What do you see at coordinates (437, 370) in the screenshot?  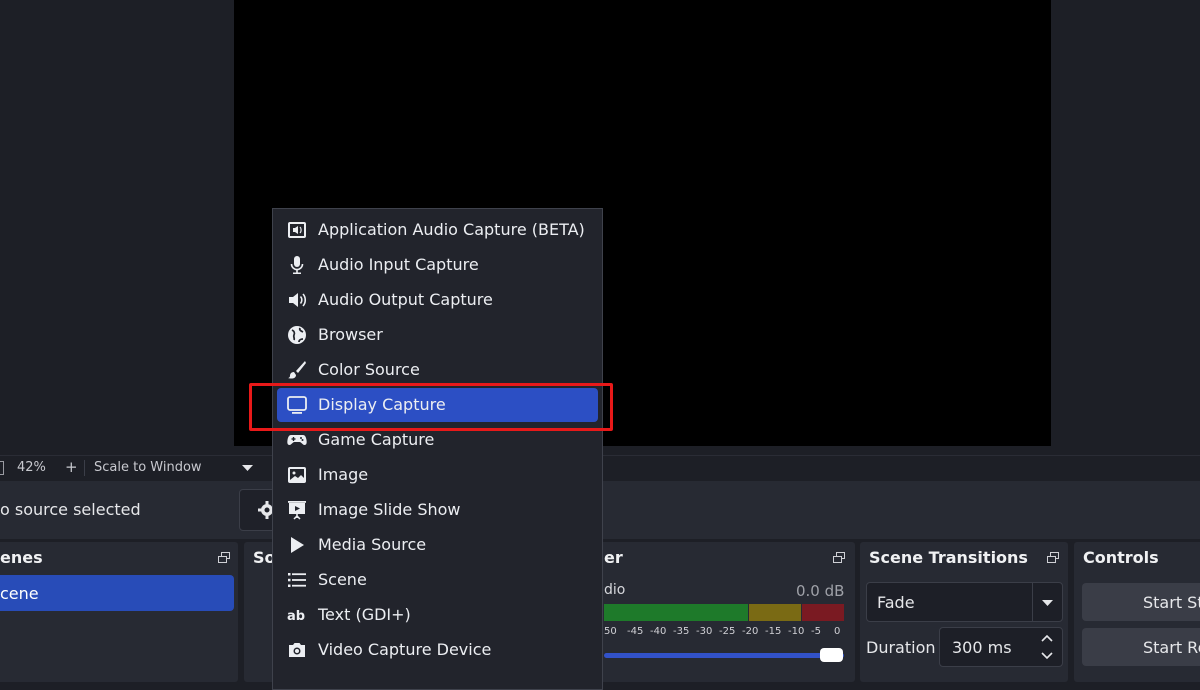 I see `menu-item-color-source: Color Source` at bounding box center [437, 370].